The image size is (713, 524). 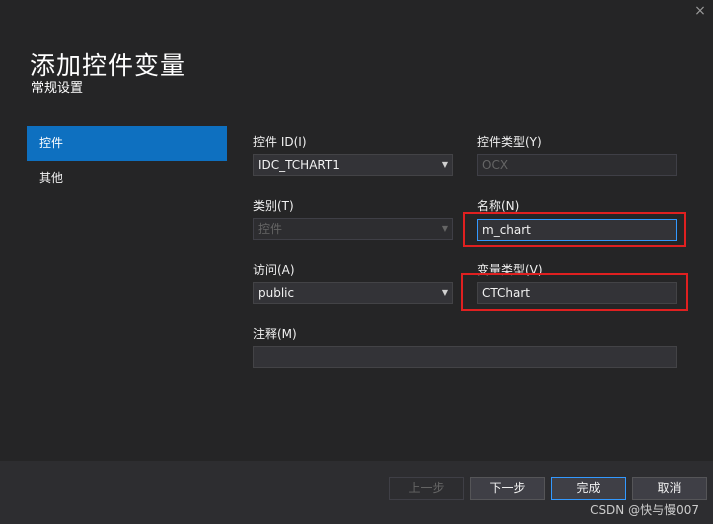 What do you see at coordinates (280, 142) in the screenshot?
I see `control-id-label: 控件 ID(I)` at bounding box center [280, 142].